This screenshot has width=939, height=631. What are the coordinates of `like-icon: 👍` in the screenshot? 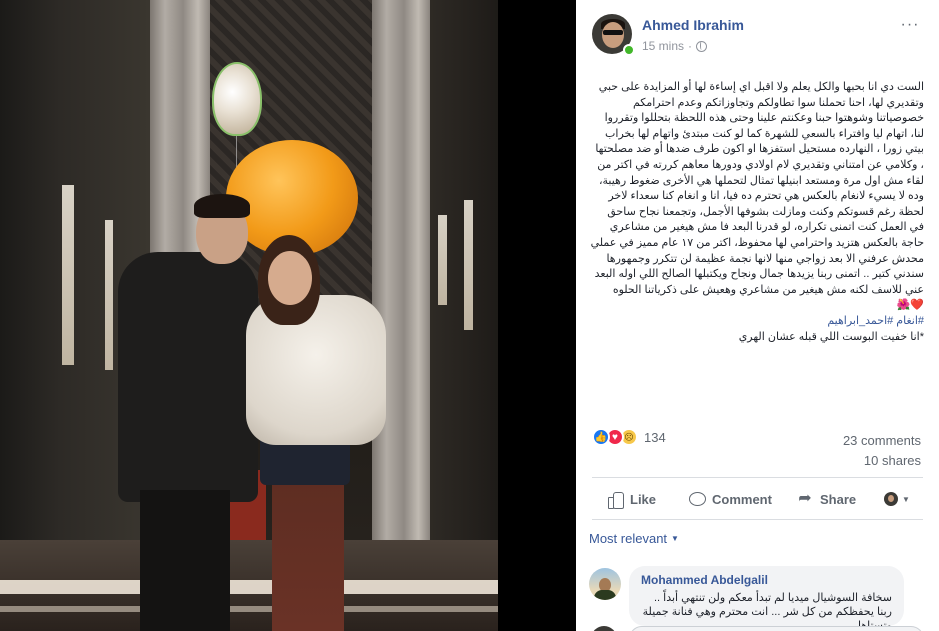 It's located at (601, 437).